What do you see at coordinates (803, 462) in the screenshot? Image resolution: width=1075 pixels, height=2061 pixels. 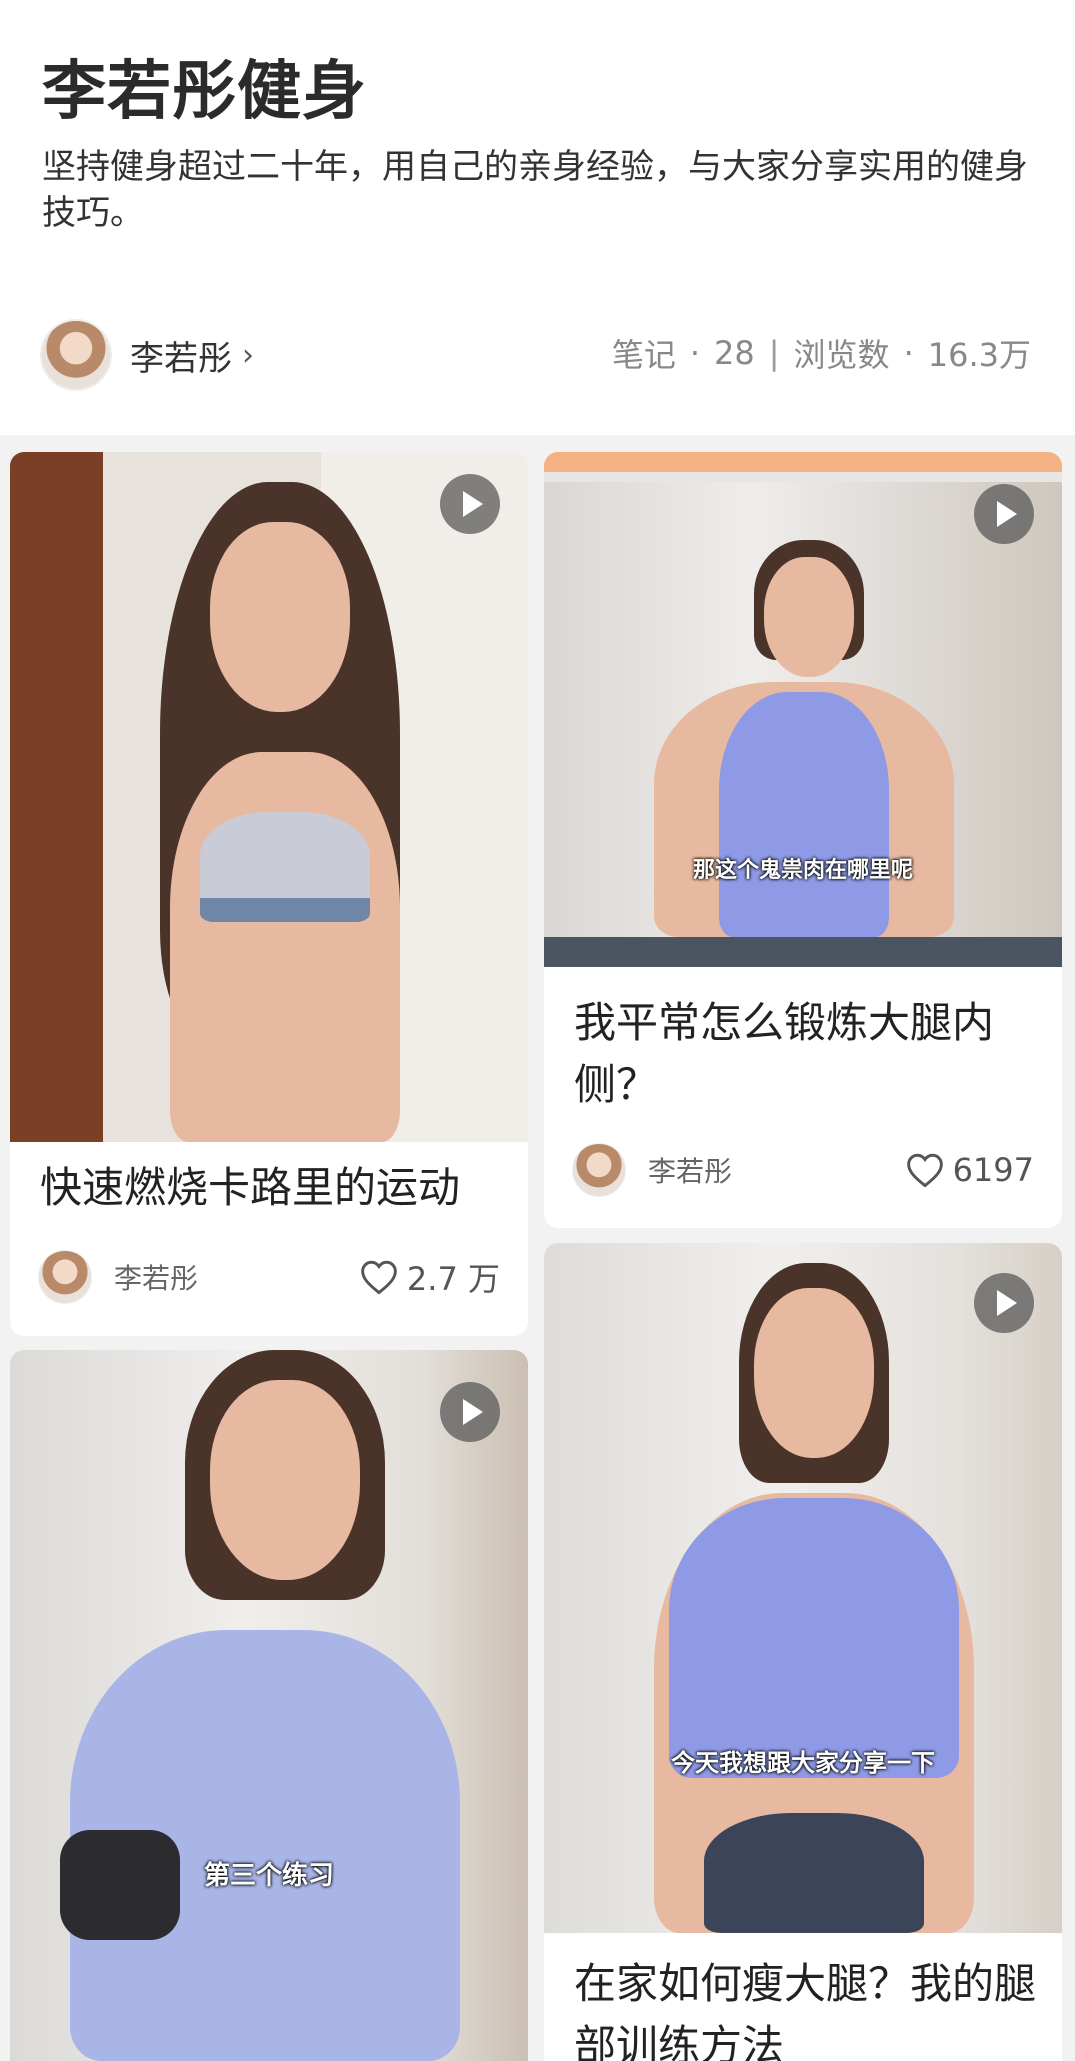 I see `accent-bar` at bounding box center [803, 462].